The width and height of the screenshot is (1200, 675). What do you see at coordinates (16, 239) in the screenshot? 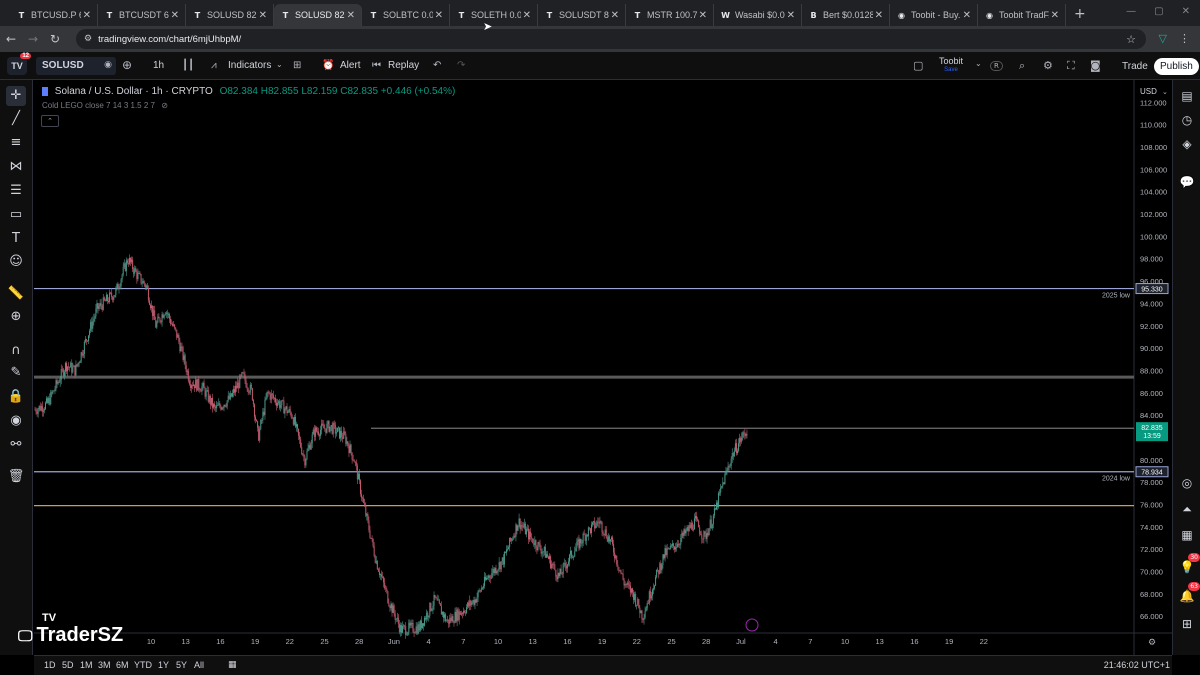
I see `text-tool-icon: T` at bounding box center [16, 239].